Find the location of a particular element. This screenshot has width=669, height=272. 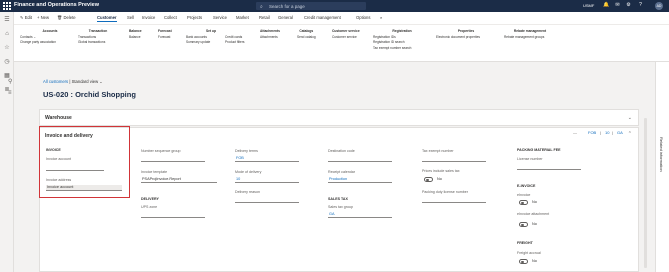

list-toggle-icon: ≡ is located at coordinates (10, 93).